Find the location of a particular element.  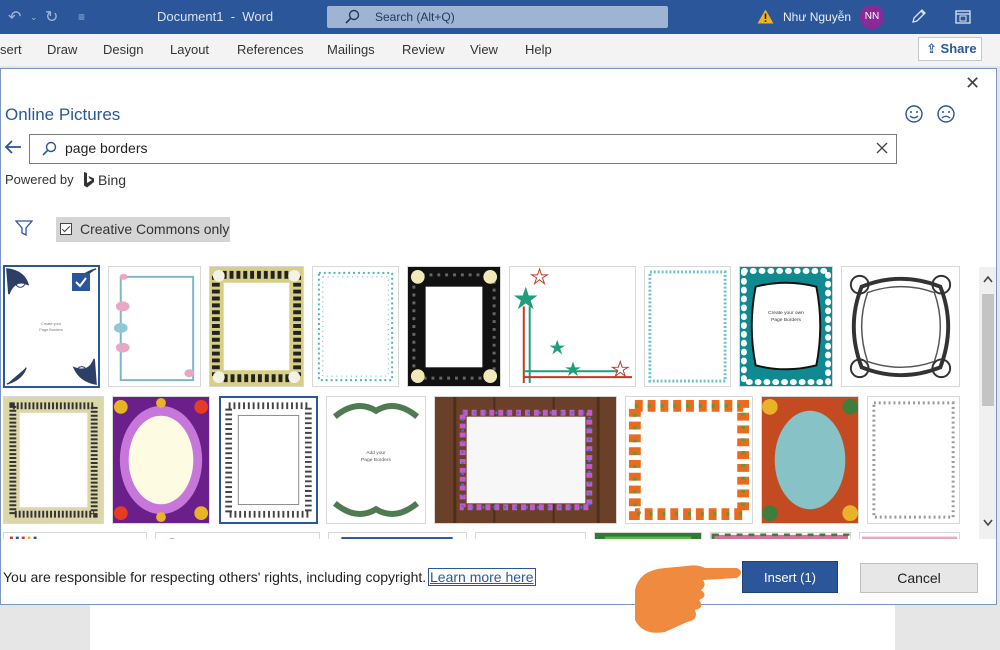

share-icon: ⇪ is located at coordinates (931, 48).